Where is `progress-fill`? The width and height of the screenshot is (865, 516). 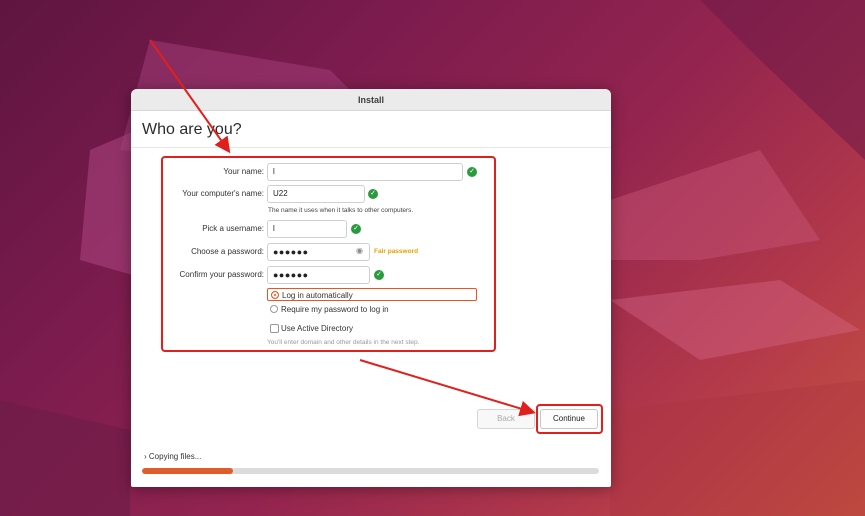
progress-fill is located at coordinates (188, 471).